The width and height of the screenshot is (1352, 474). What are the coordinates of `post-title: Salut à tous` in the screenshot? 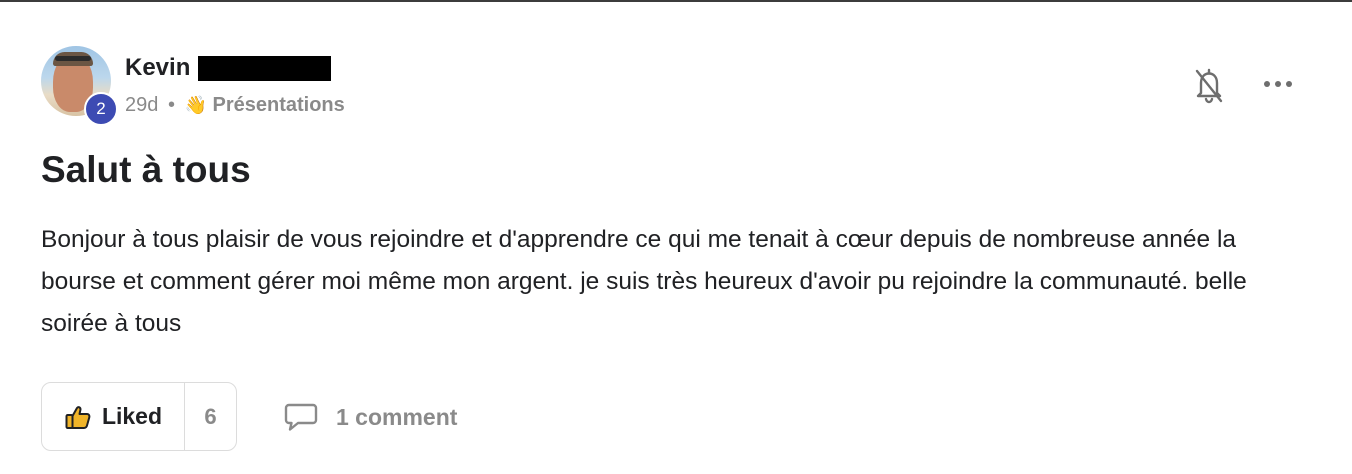 It's located at (146, 169).